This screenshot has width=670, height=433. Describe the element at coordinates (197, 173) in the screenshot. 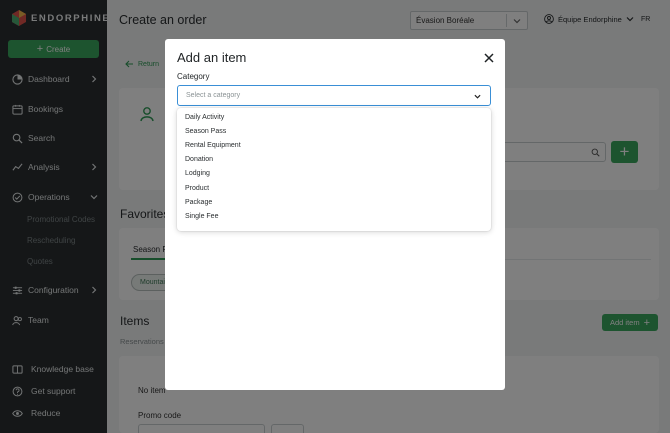

I see `category-option-lodging: Lodging` at that location.